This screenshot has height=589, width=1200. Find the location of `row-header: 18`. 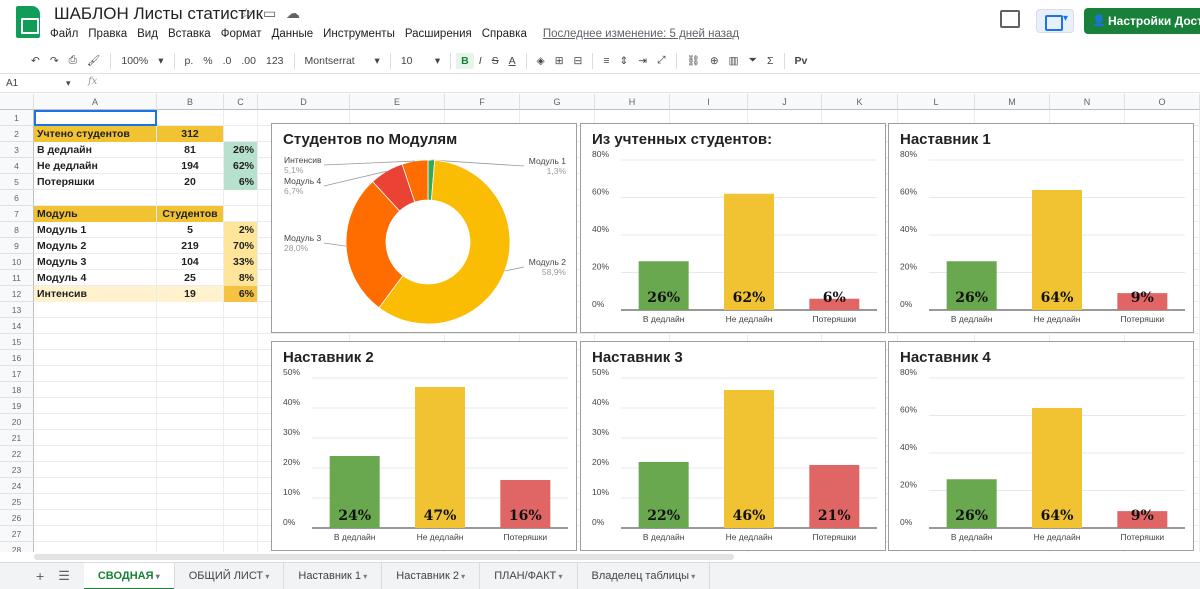

row-header: 18 is located at coordinates (17, 390).